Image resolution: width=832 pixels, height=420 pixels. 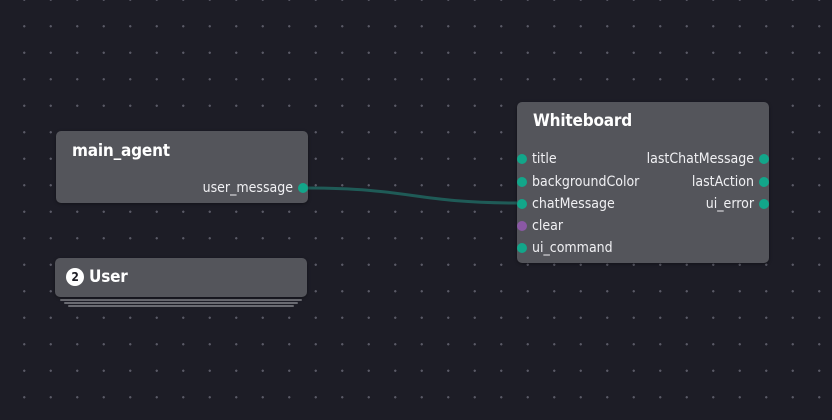 What do you see at coordinates (108, 277) in the screenshot?
I see `group-title: User` at bounding box center [108, 277].